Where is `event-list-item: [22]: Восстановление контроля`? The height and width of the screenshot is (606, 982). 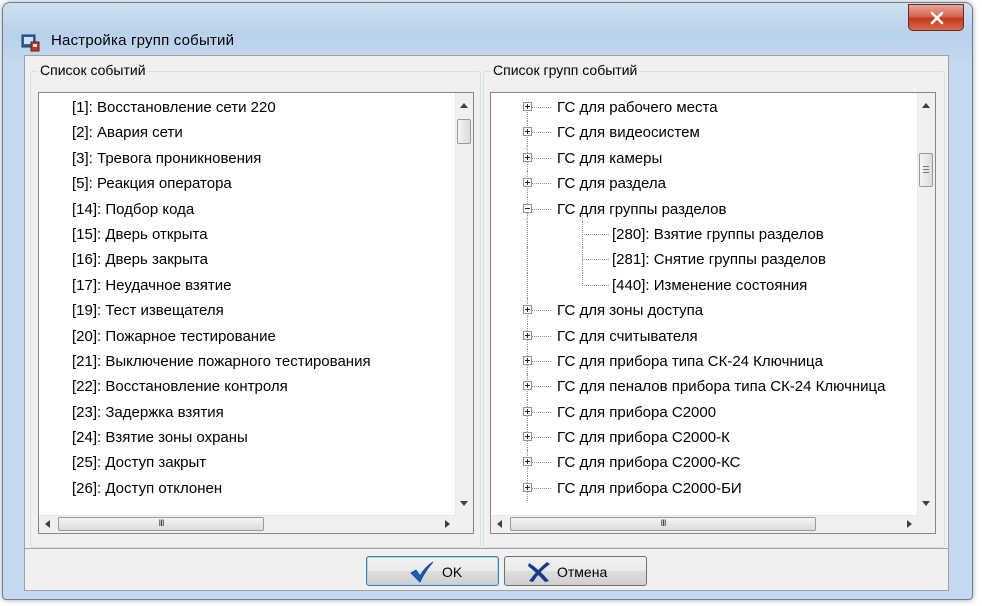
event-list-item: [22]: Восстановление контроля is located at coordinates (247, 386).